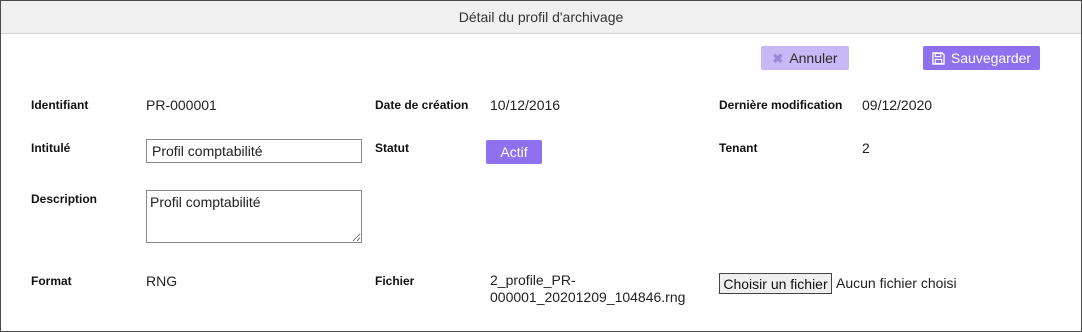 The height and width of the screenshot is (332, 1082). I want to click on save-button: Sauvegarder, so click(981, 58).